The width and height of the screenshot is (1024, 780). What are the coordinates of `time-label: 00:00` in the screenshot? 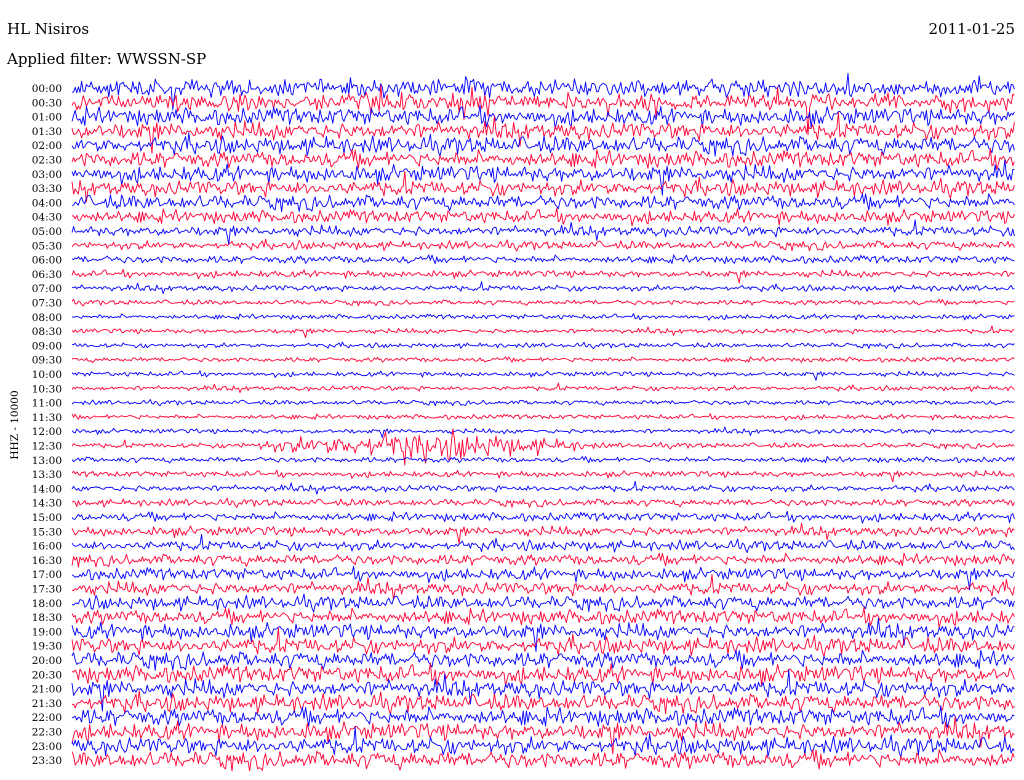 It's located at (47, 89).